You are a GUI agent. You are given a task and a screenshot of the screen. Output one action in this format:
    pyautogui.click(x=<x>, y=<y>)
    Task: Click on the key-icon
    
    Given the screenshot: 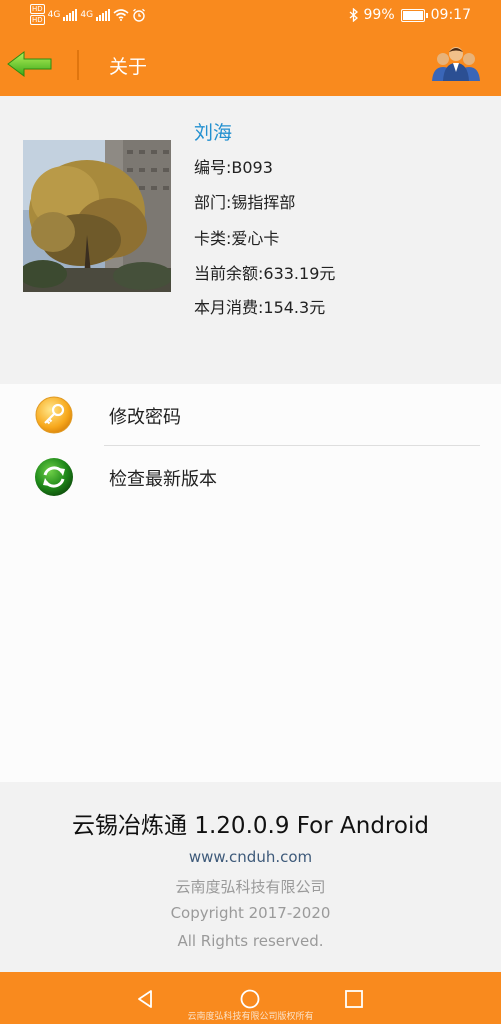 What is the action you would take?
    pyautogui.click(x=54, y=415)
    